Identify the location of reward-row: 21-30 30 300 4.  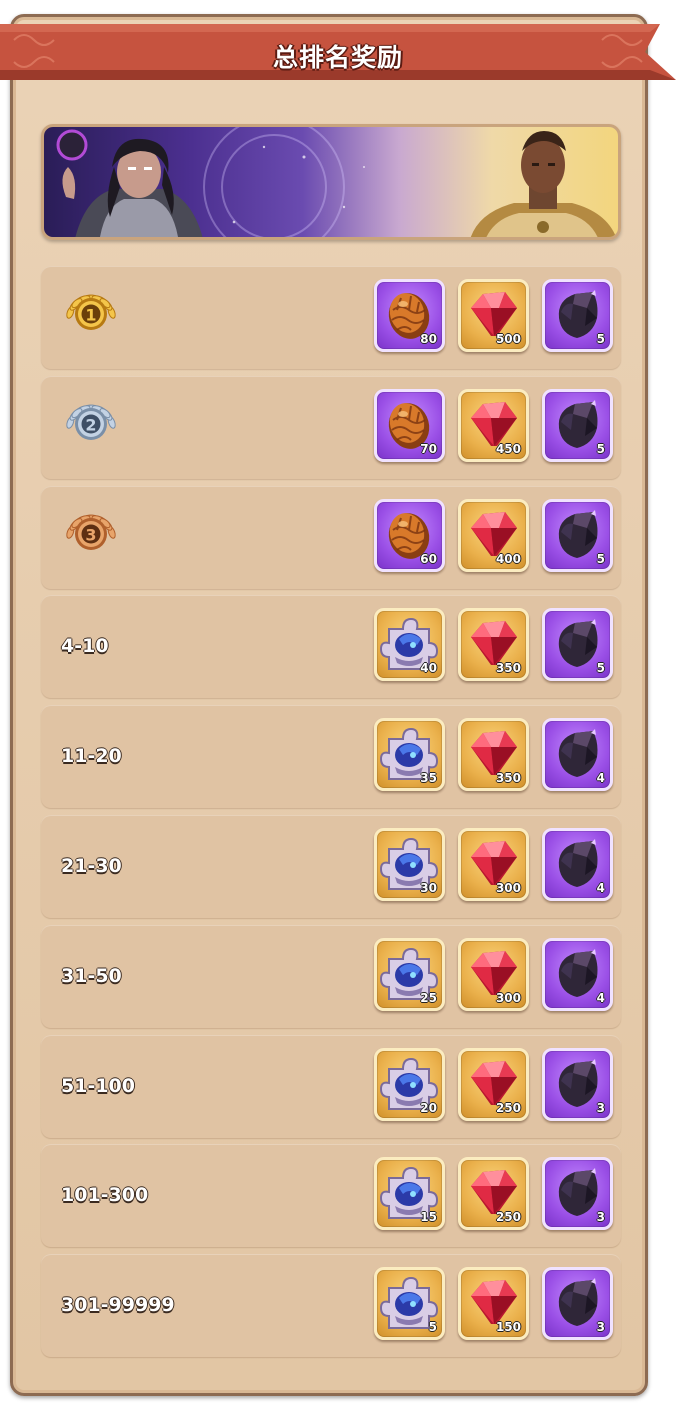
(331, 866).